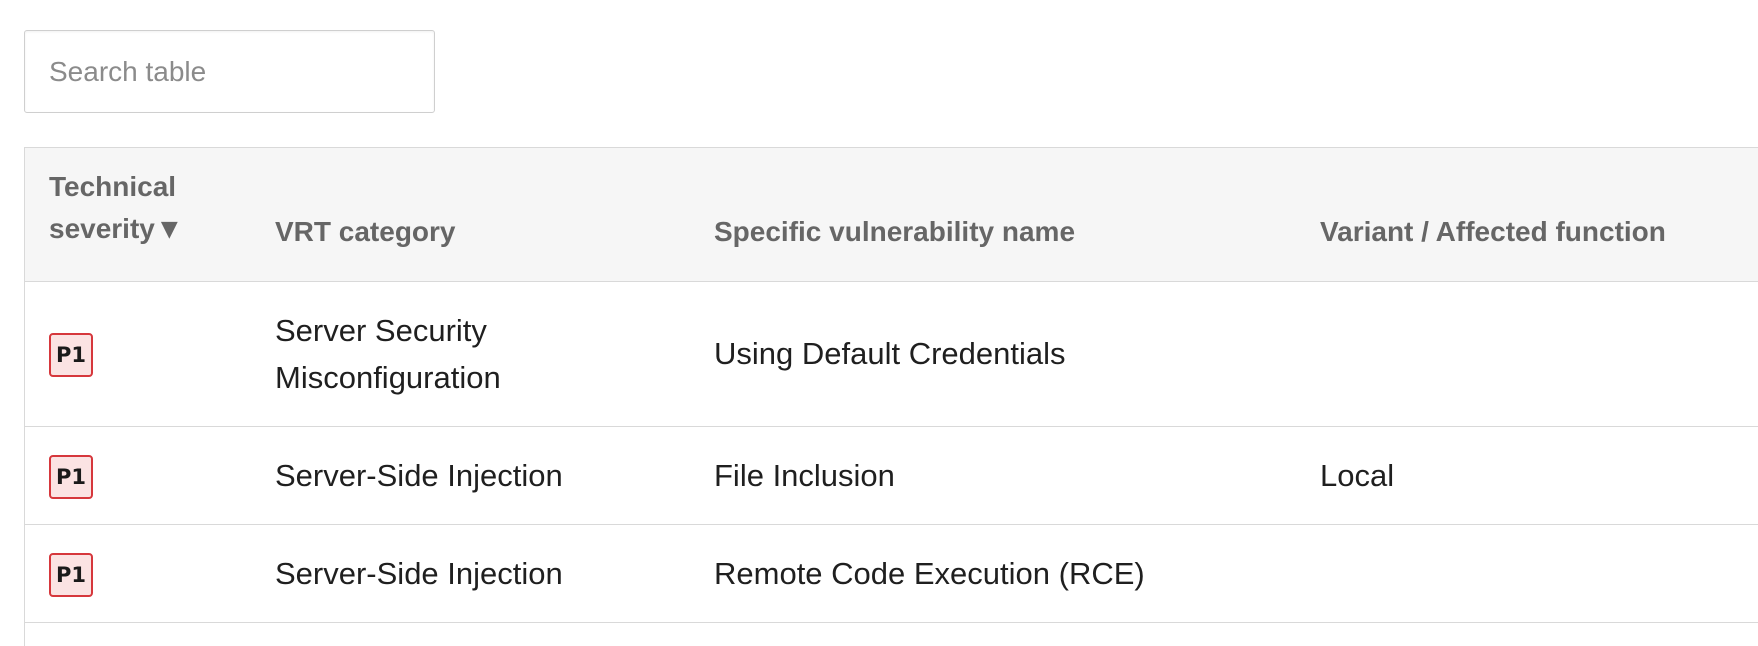 Image resolution: width=1758 pixels, height=646 pixels. What do you see at coordinates (993, 573) in the screenshot?
I see `cell-vulnerability-name: Remote Code Execution (RCE)` at bounding box center [993, 573].